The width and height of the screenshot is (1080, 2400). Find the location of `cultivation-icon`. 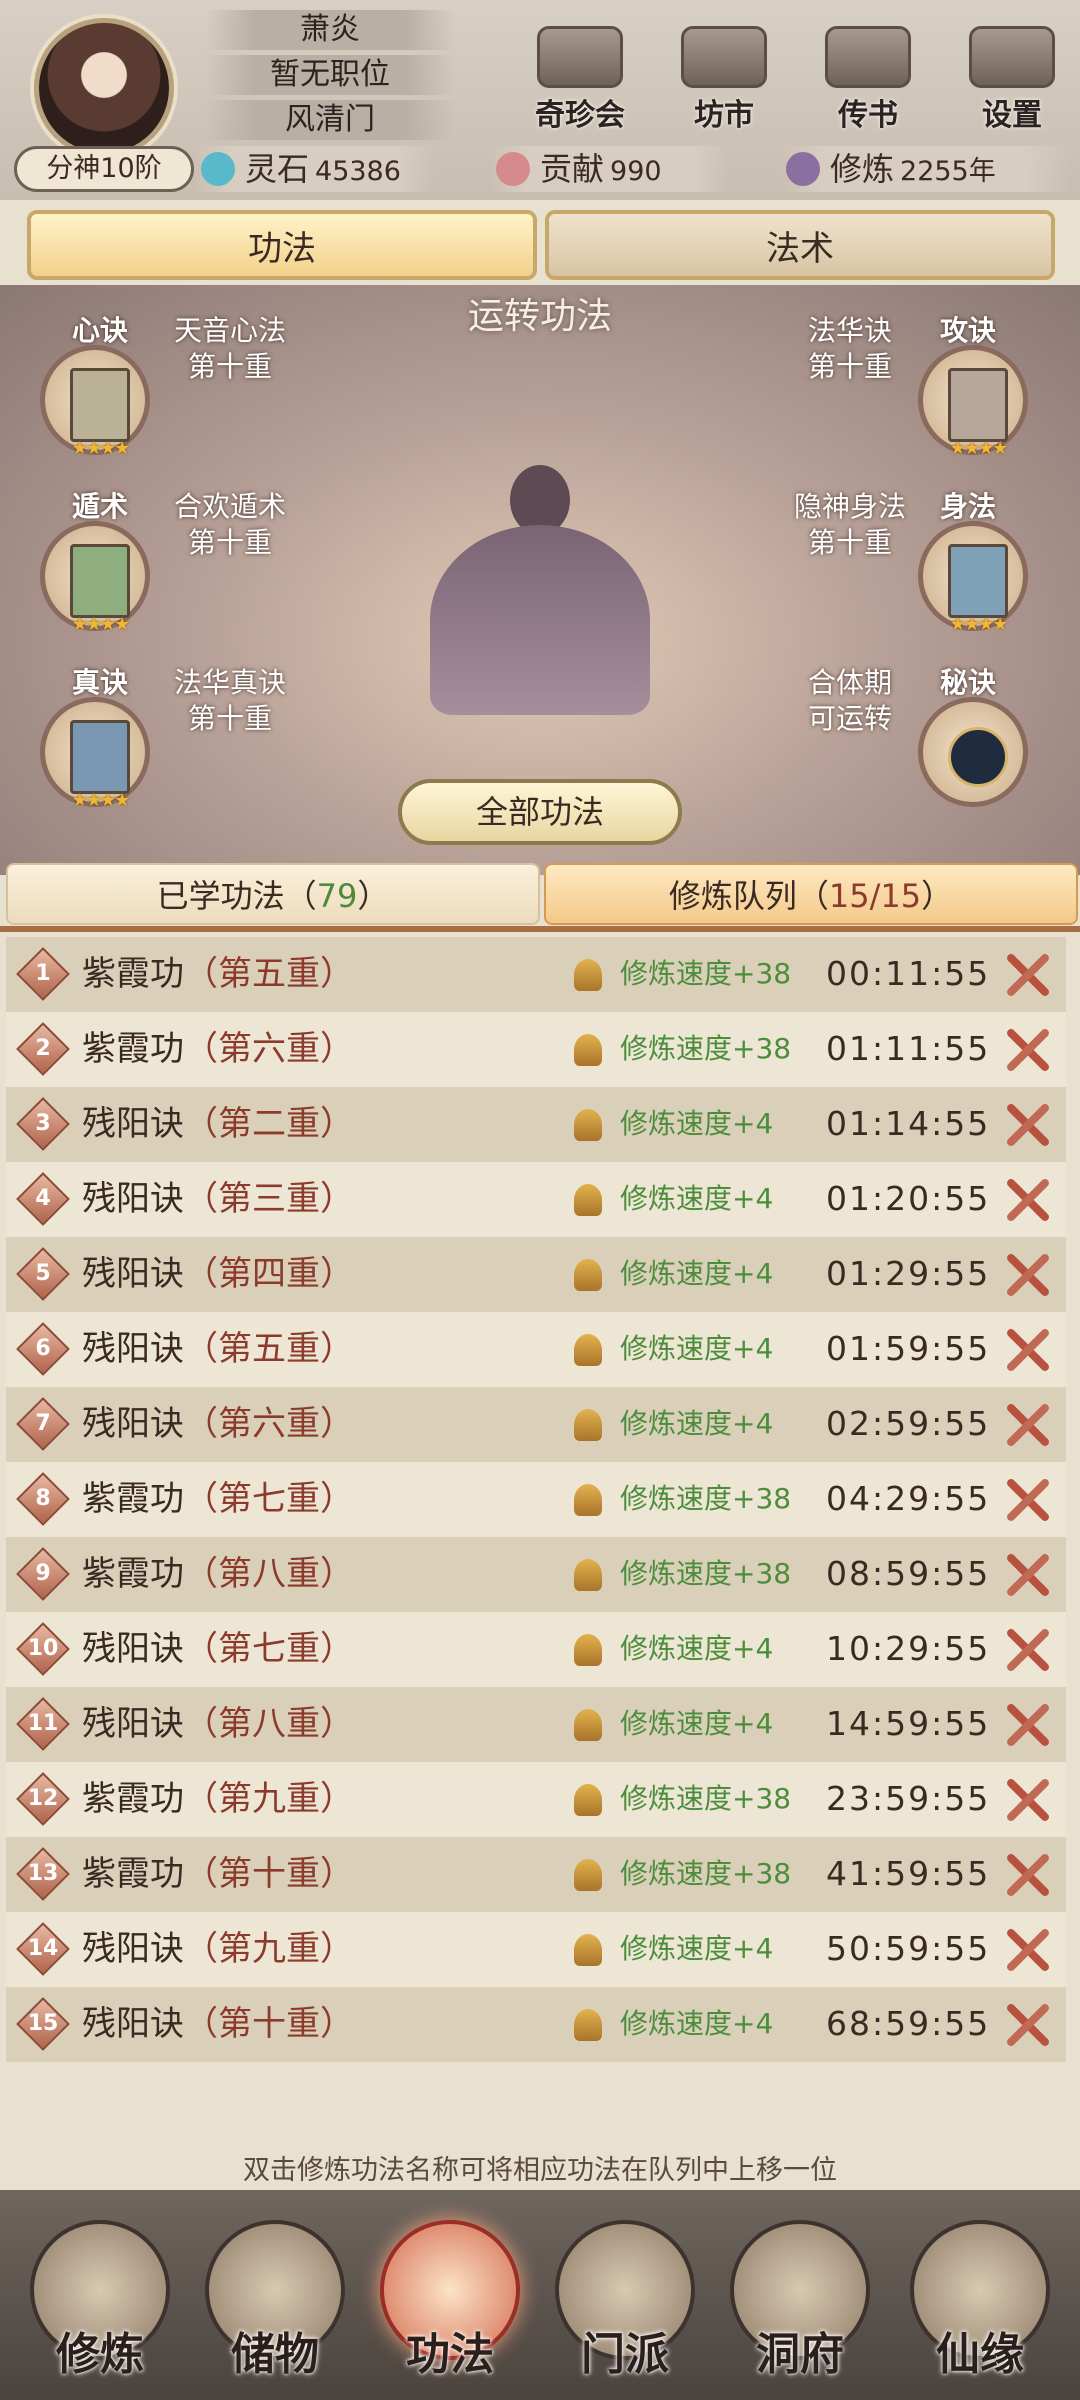

cultivation-icon is located at coordinates (803, 169).